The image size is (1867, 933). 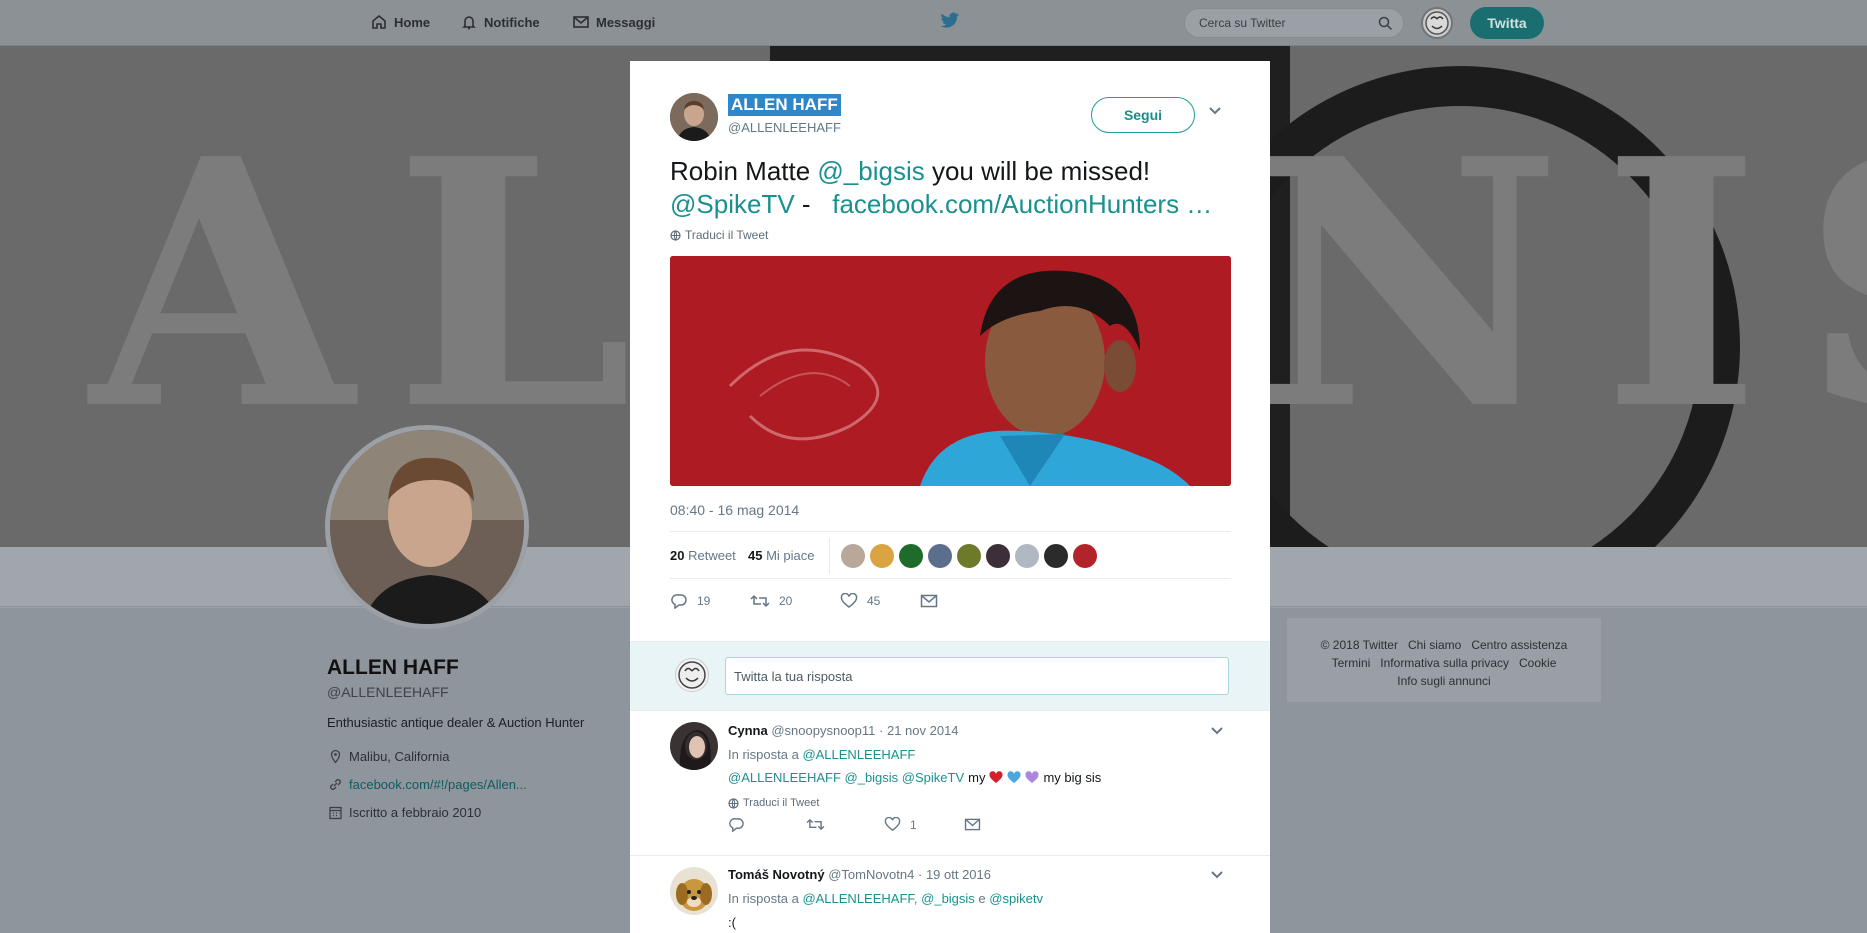 I want to click on nav-home: Home, so click(x=400, y=22).